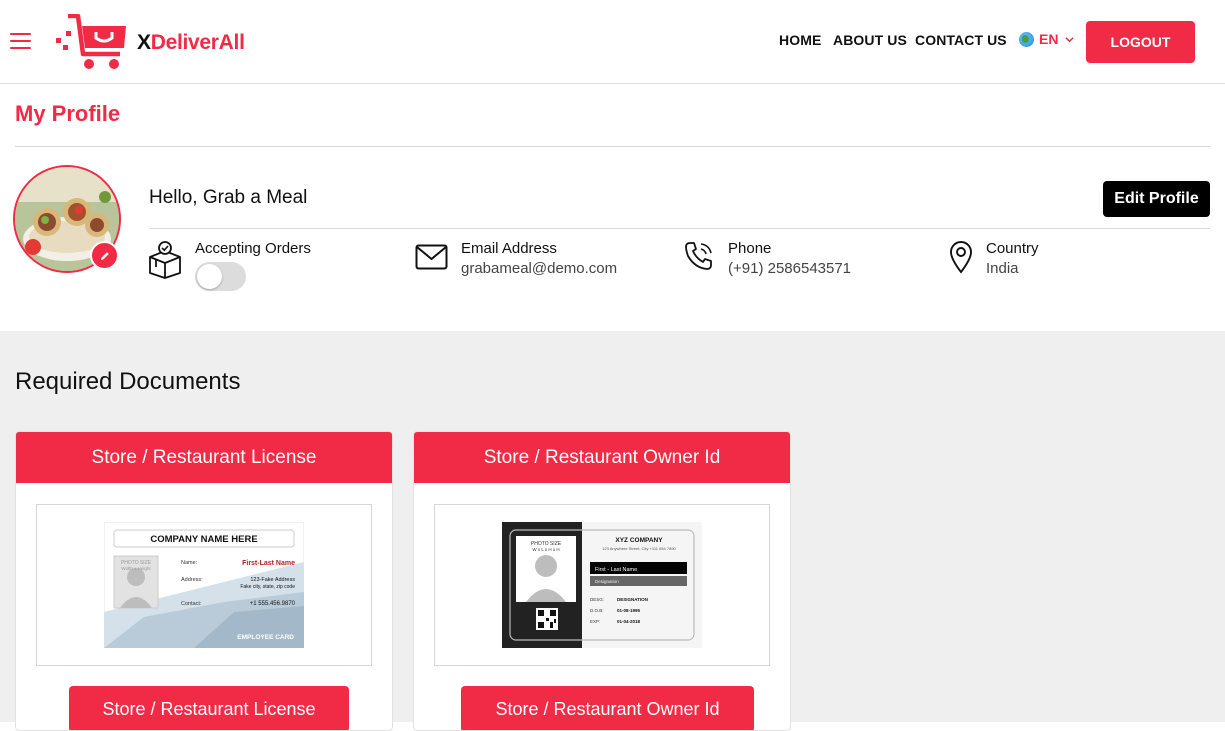  What do you see at coordinates (1070, 39) in the screenshot?
I see `chevron-down-icon` at bounding box center [1070, 39].